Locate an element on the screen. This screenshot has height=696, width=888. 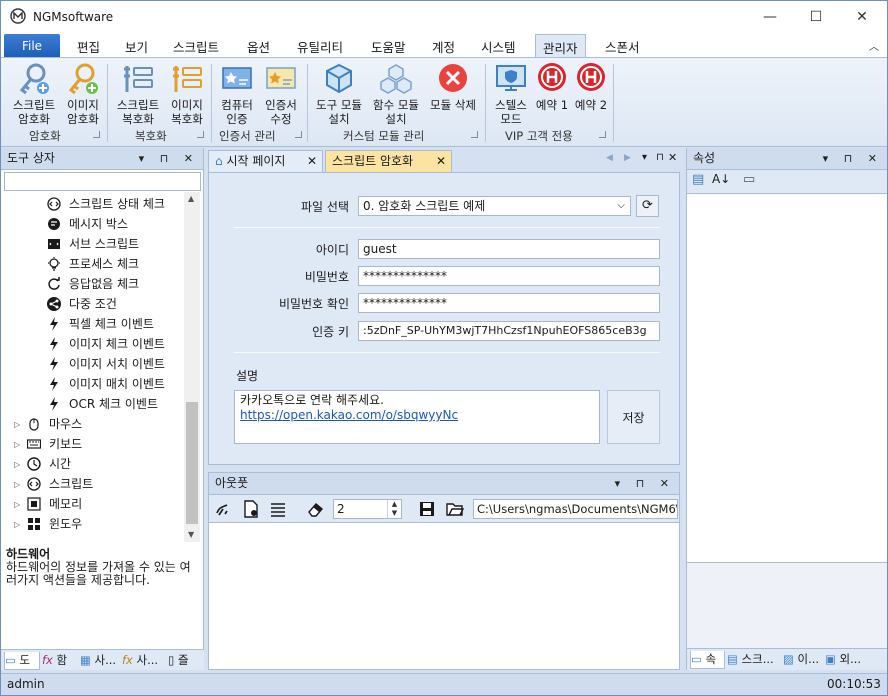
tab-account: 계정 is located at coordinates (443, 46).